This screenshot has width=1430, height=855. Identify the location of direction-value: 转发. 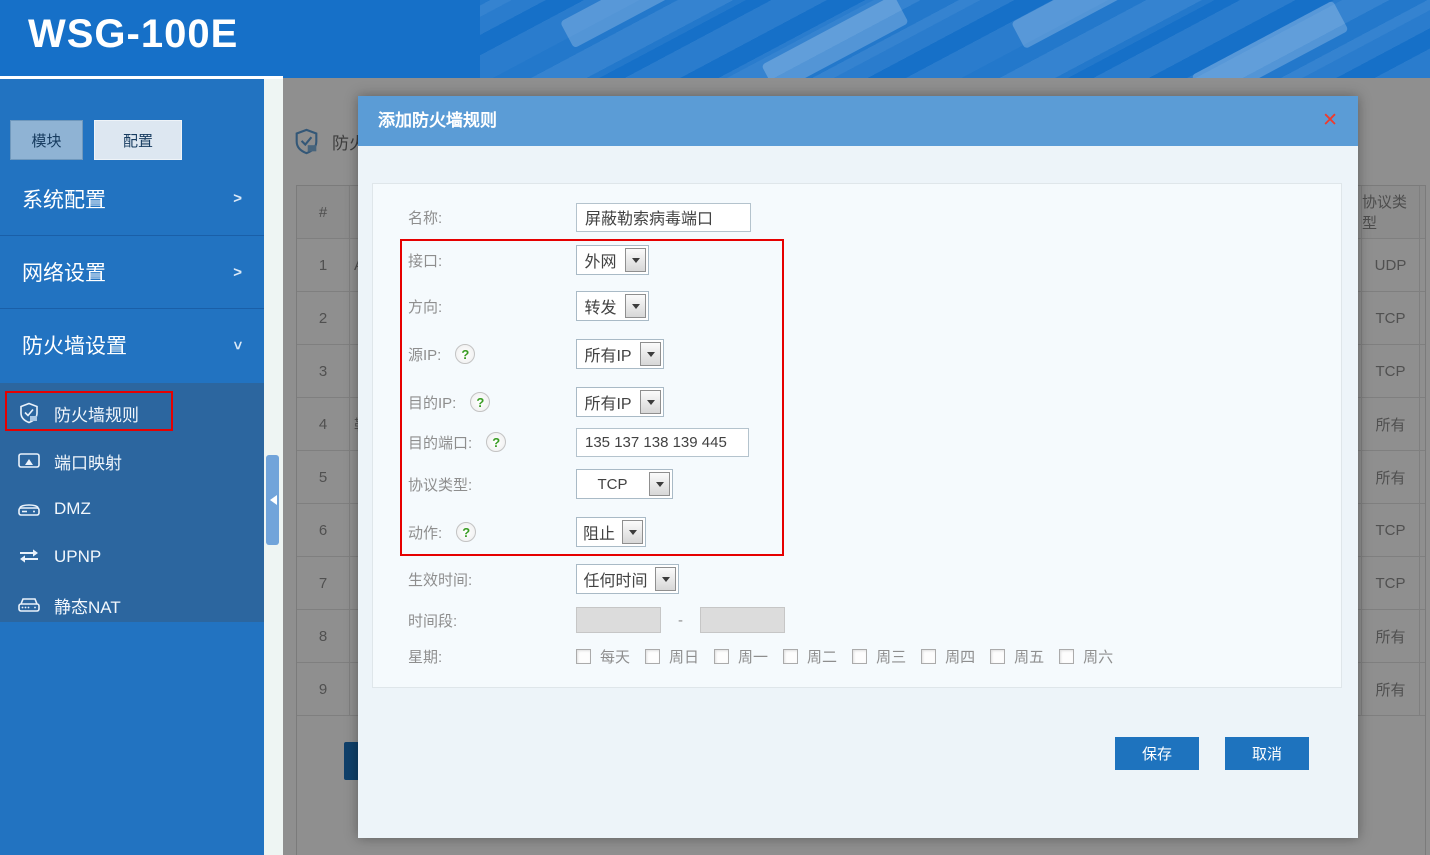
(600, 308).